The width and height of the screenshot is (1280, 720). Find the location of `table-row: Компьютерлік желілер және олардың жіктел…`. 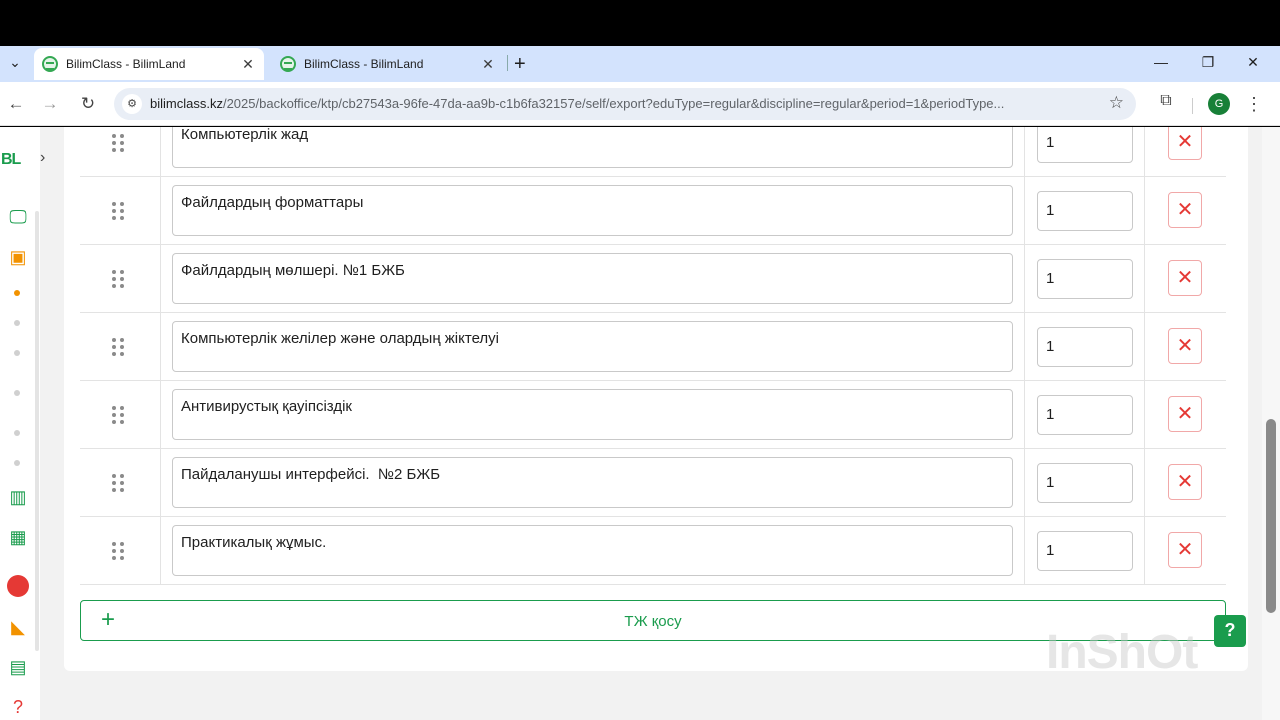

table-row: Компьютерлік желілер және олардың жіктел… is located at coordinates (653, 347).